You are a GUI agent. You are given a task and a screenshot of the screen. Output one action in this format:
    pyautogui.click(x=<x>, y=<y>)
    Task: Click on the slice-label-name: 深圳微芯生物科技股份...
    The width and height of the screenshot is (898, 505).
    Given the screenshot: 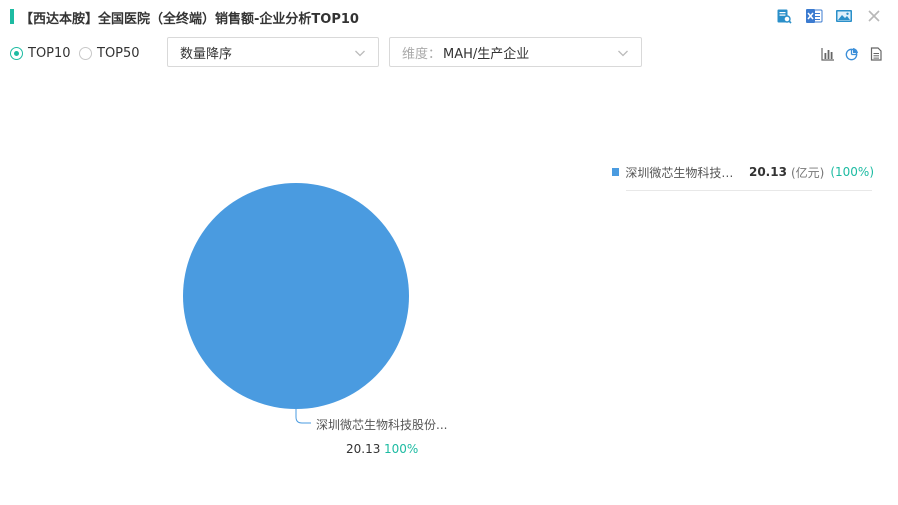 What is the action you would take?
    pyautogui.click(x=381, y=425)
    